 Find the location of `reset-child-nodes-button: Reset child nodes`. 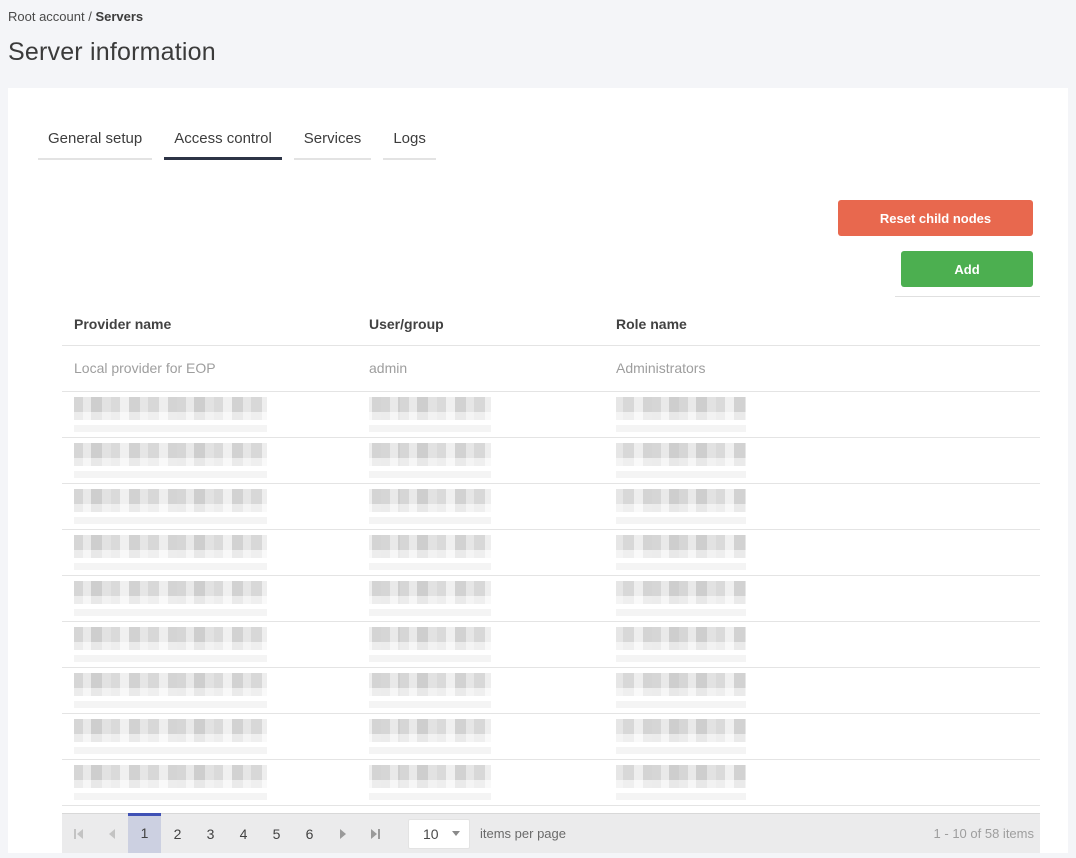

reset-child-nodes-button: Reset child nodes is located at coordinates (935, 218).